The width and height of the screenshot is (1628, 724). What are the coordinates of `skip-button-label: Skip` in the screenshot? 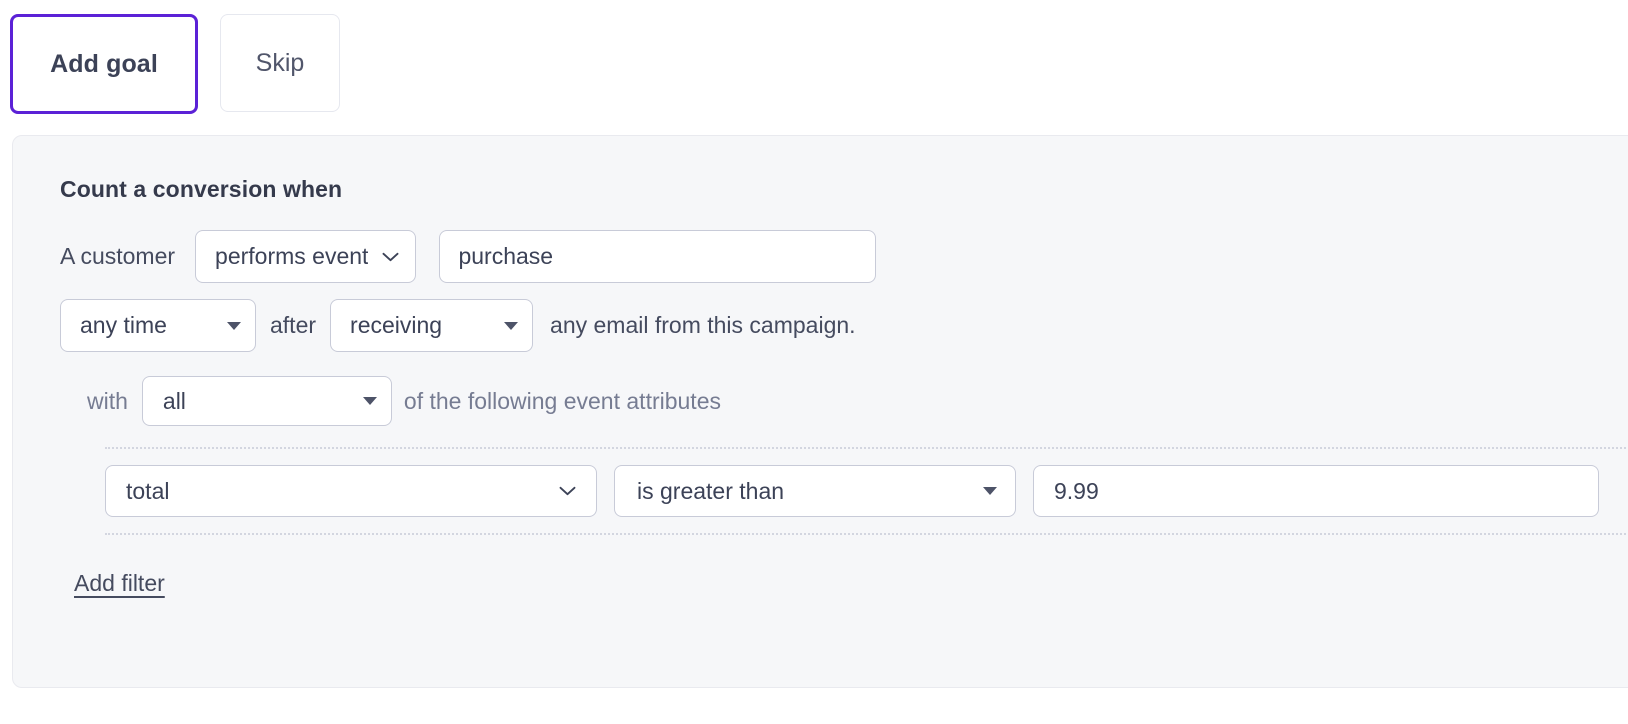 It's located at (280, 62).